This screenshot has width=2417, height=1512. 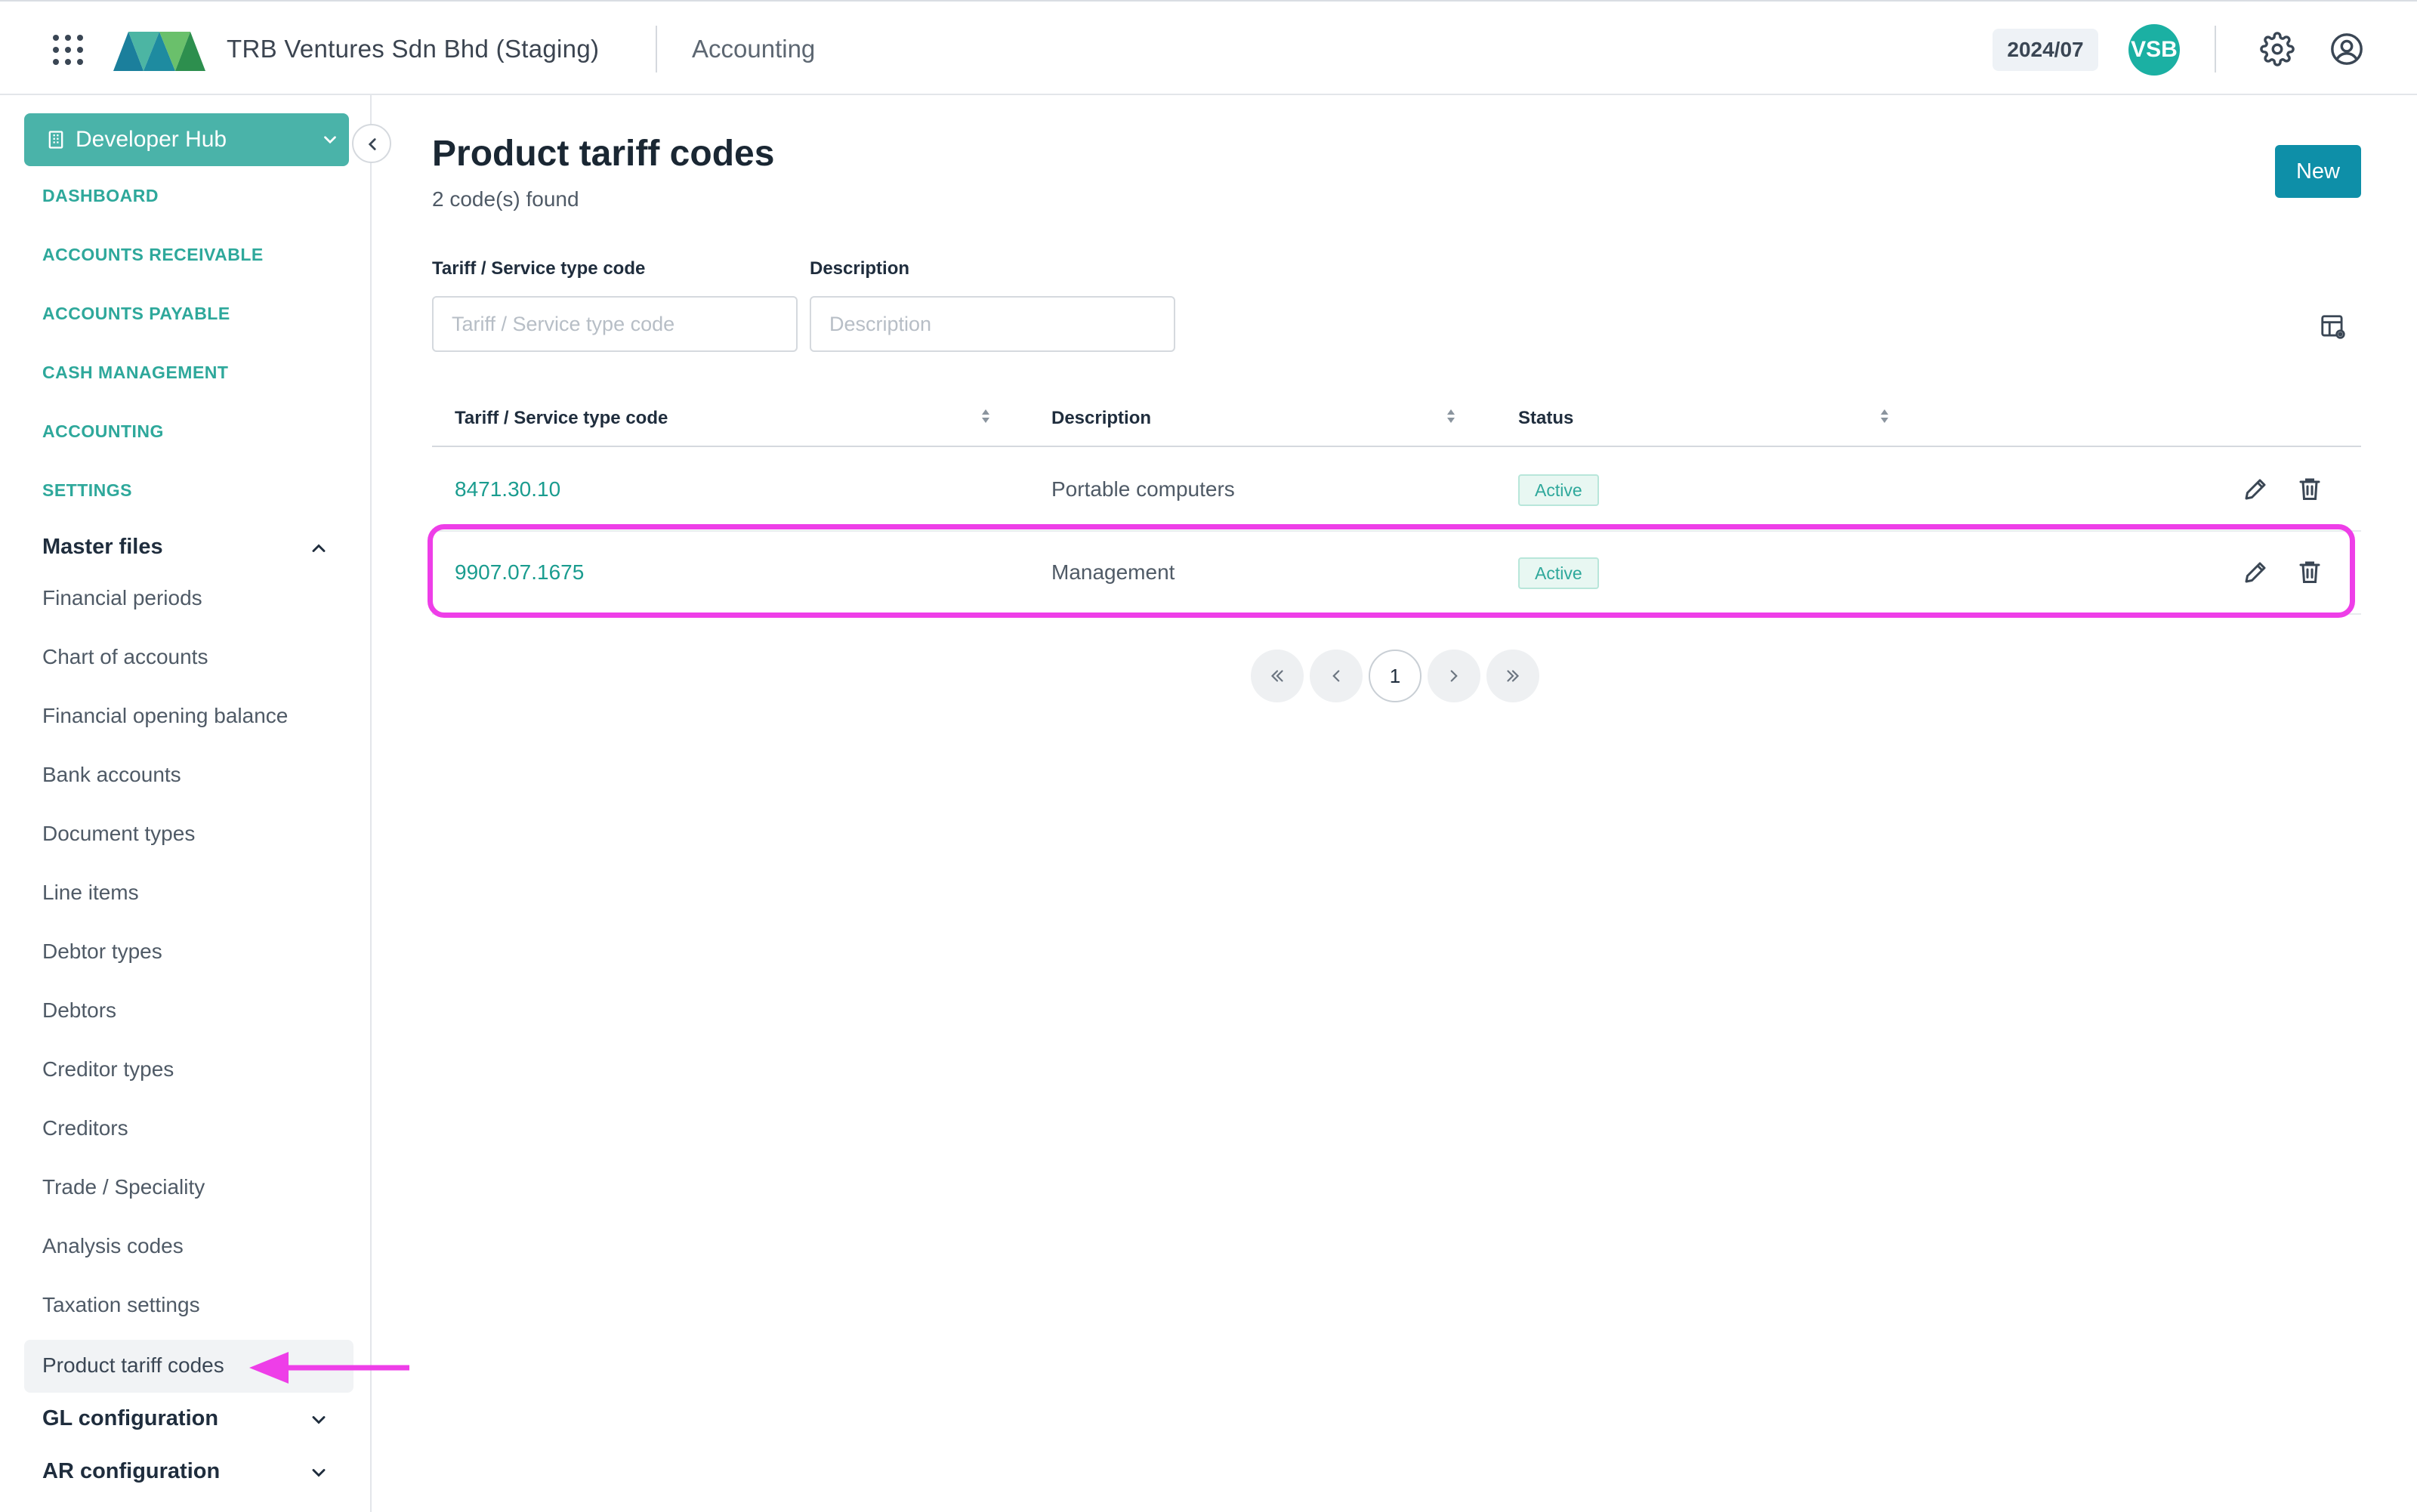 I want to click on sidebar-item-debtors: Debtors, so click(x=79, y=1010).